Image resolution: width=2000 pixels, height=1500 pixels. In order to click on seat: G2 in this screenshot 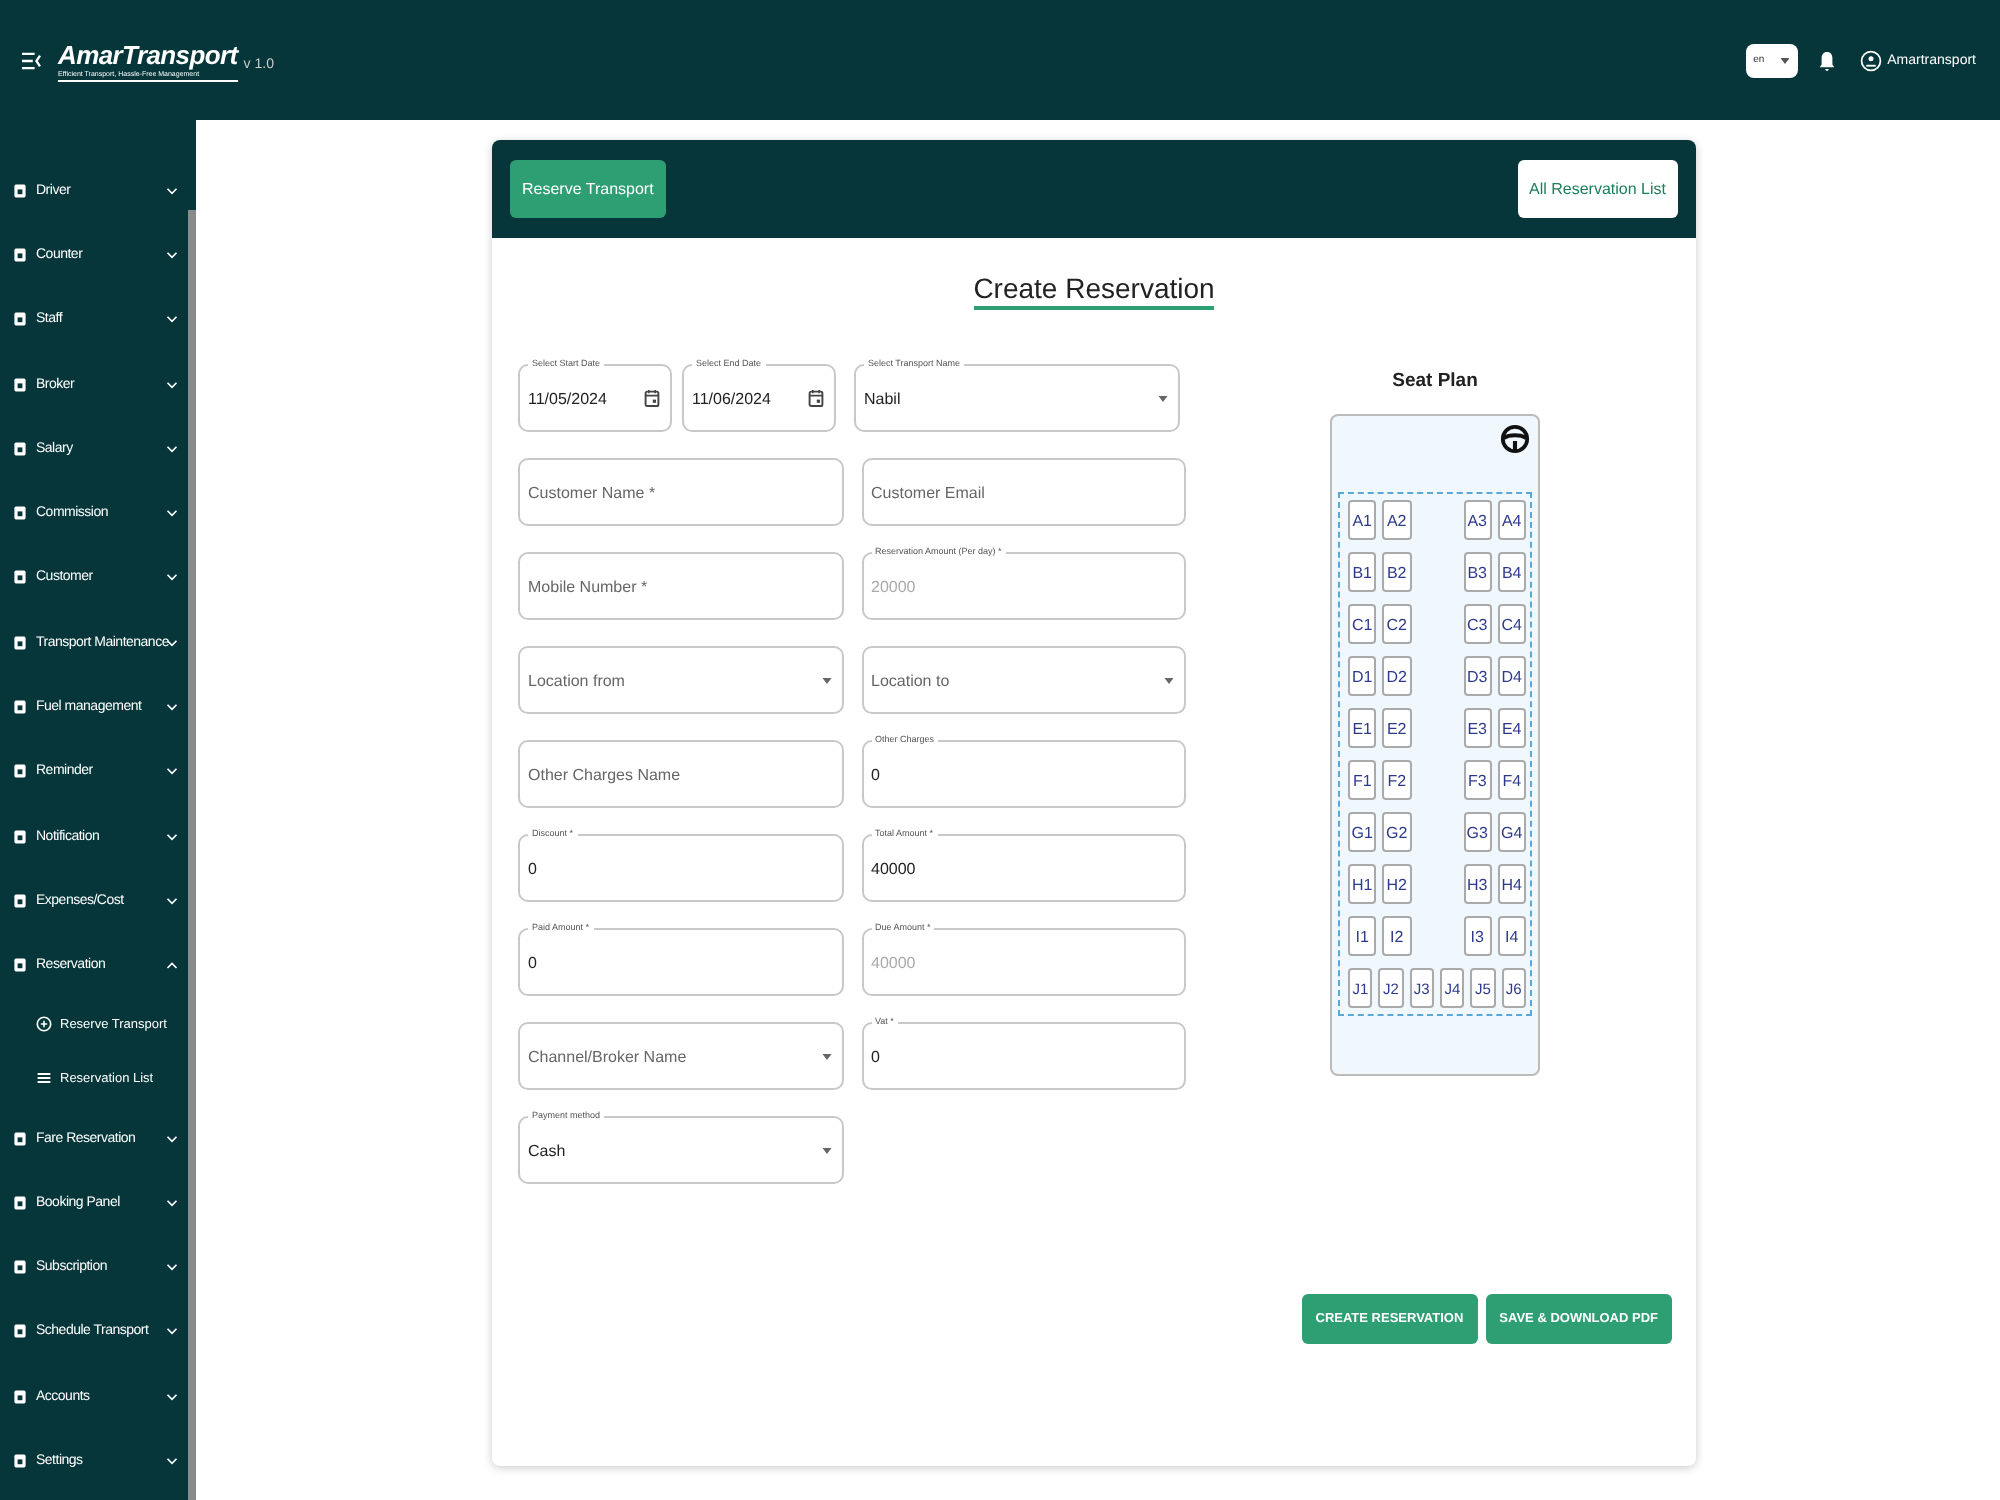, I will do `click(1396, 832)`.